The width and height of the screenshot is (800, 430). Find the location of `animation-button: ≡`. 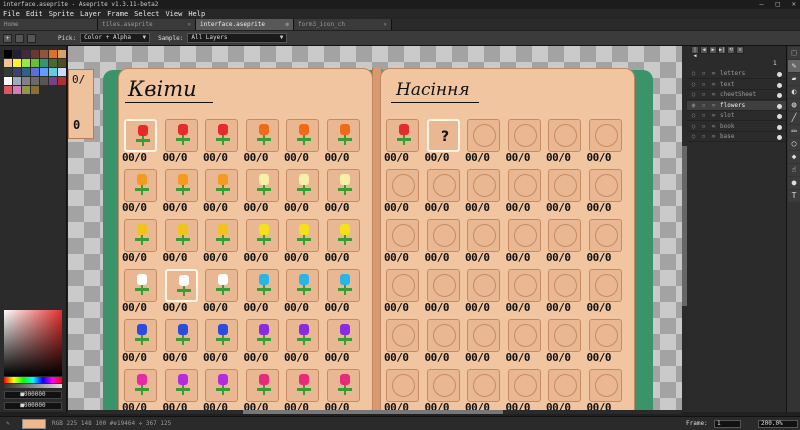

animation-button: ≡ is located at coordinates (740, 50).